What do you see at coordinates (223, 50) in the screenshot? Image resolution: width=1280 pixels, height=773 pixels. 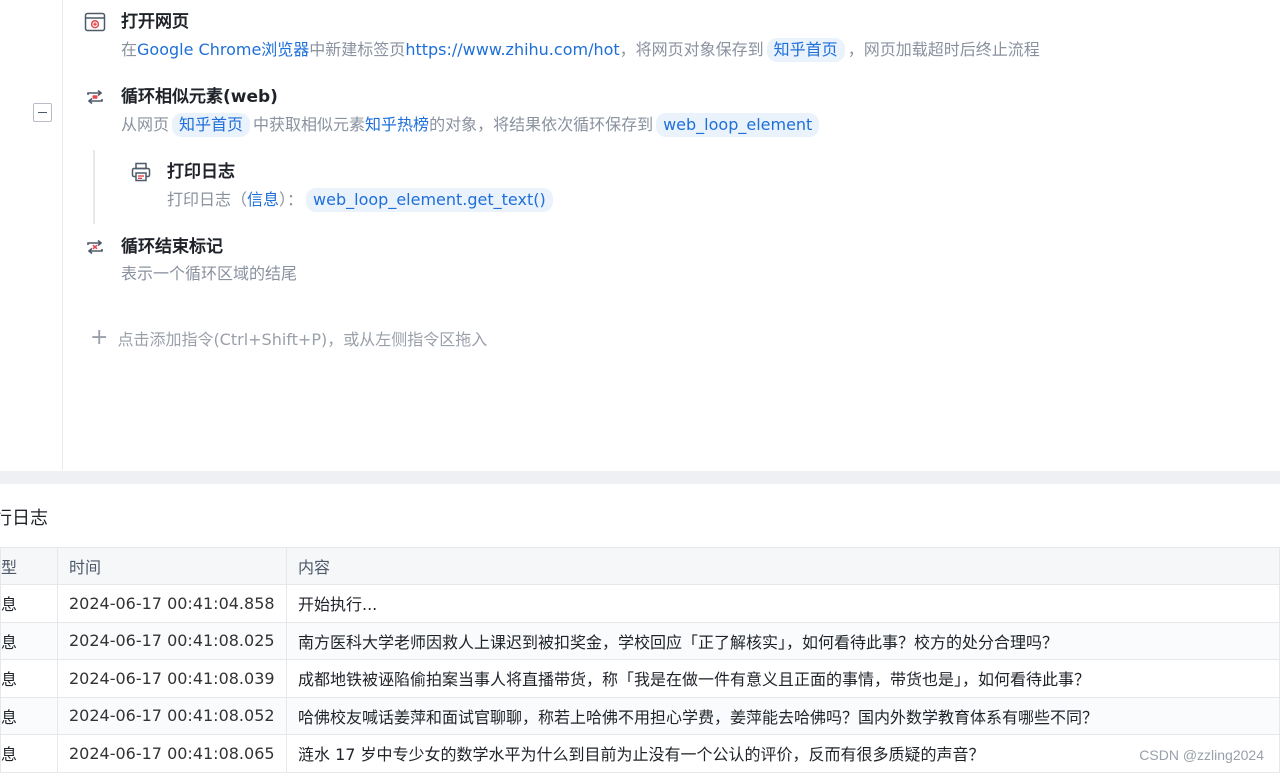 I see `browser-link: Google Chrome浏览器` at bounding box center [223, 50].